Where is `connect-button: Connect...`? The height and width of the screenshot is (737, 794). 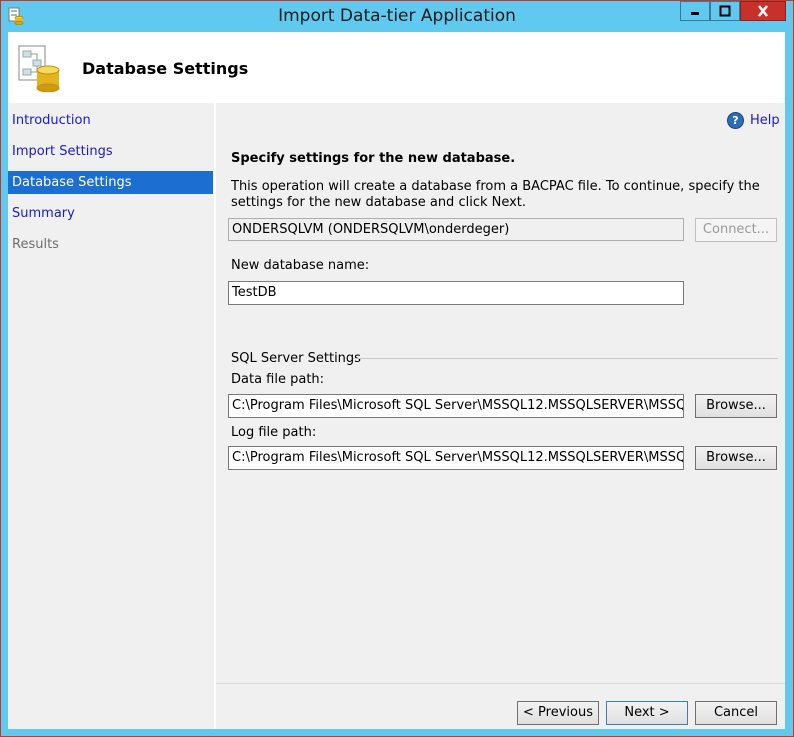 connect-button: Connect... is located at coordinates (736, 230).